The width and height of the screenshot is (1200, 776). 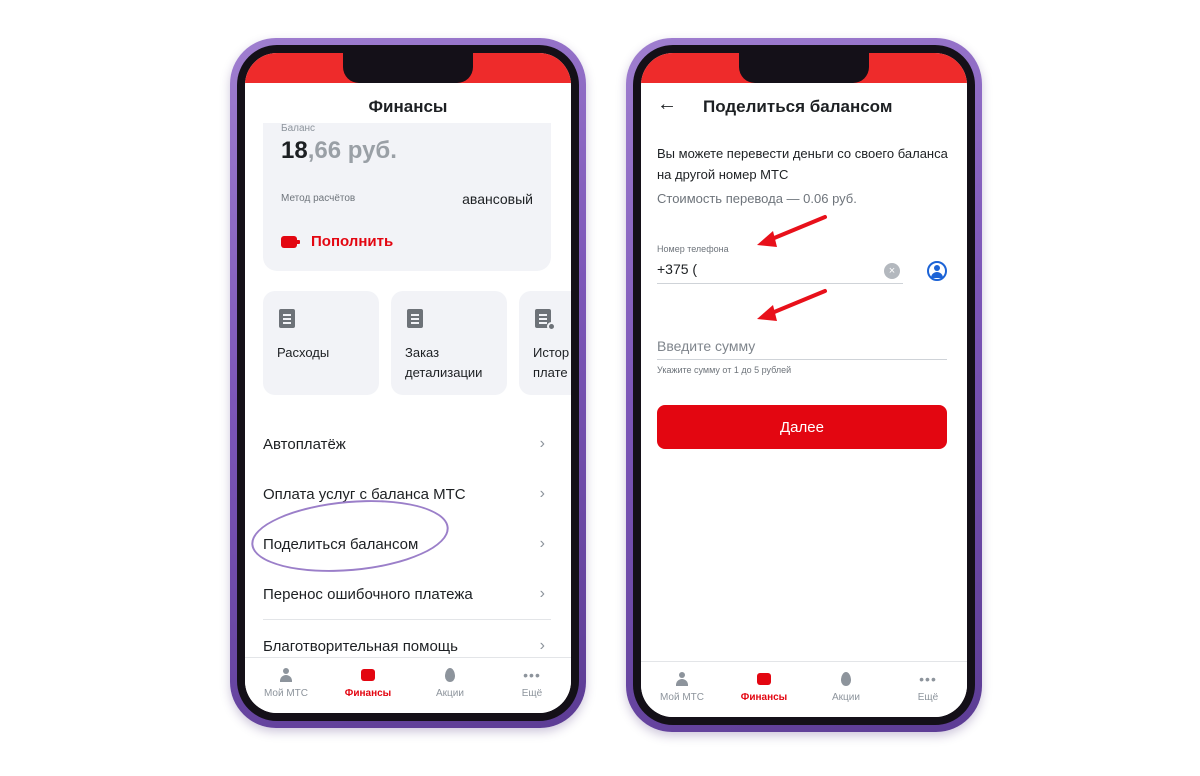 What do you see at coordinates (407, 444) in the screenshot?
I see `menu-item-autopay: Автоплатёж ›` at bounding box center [407, 444].